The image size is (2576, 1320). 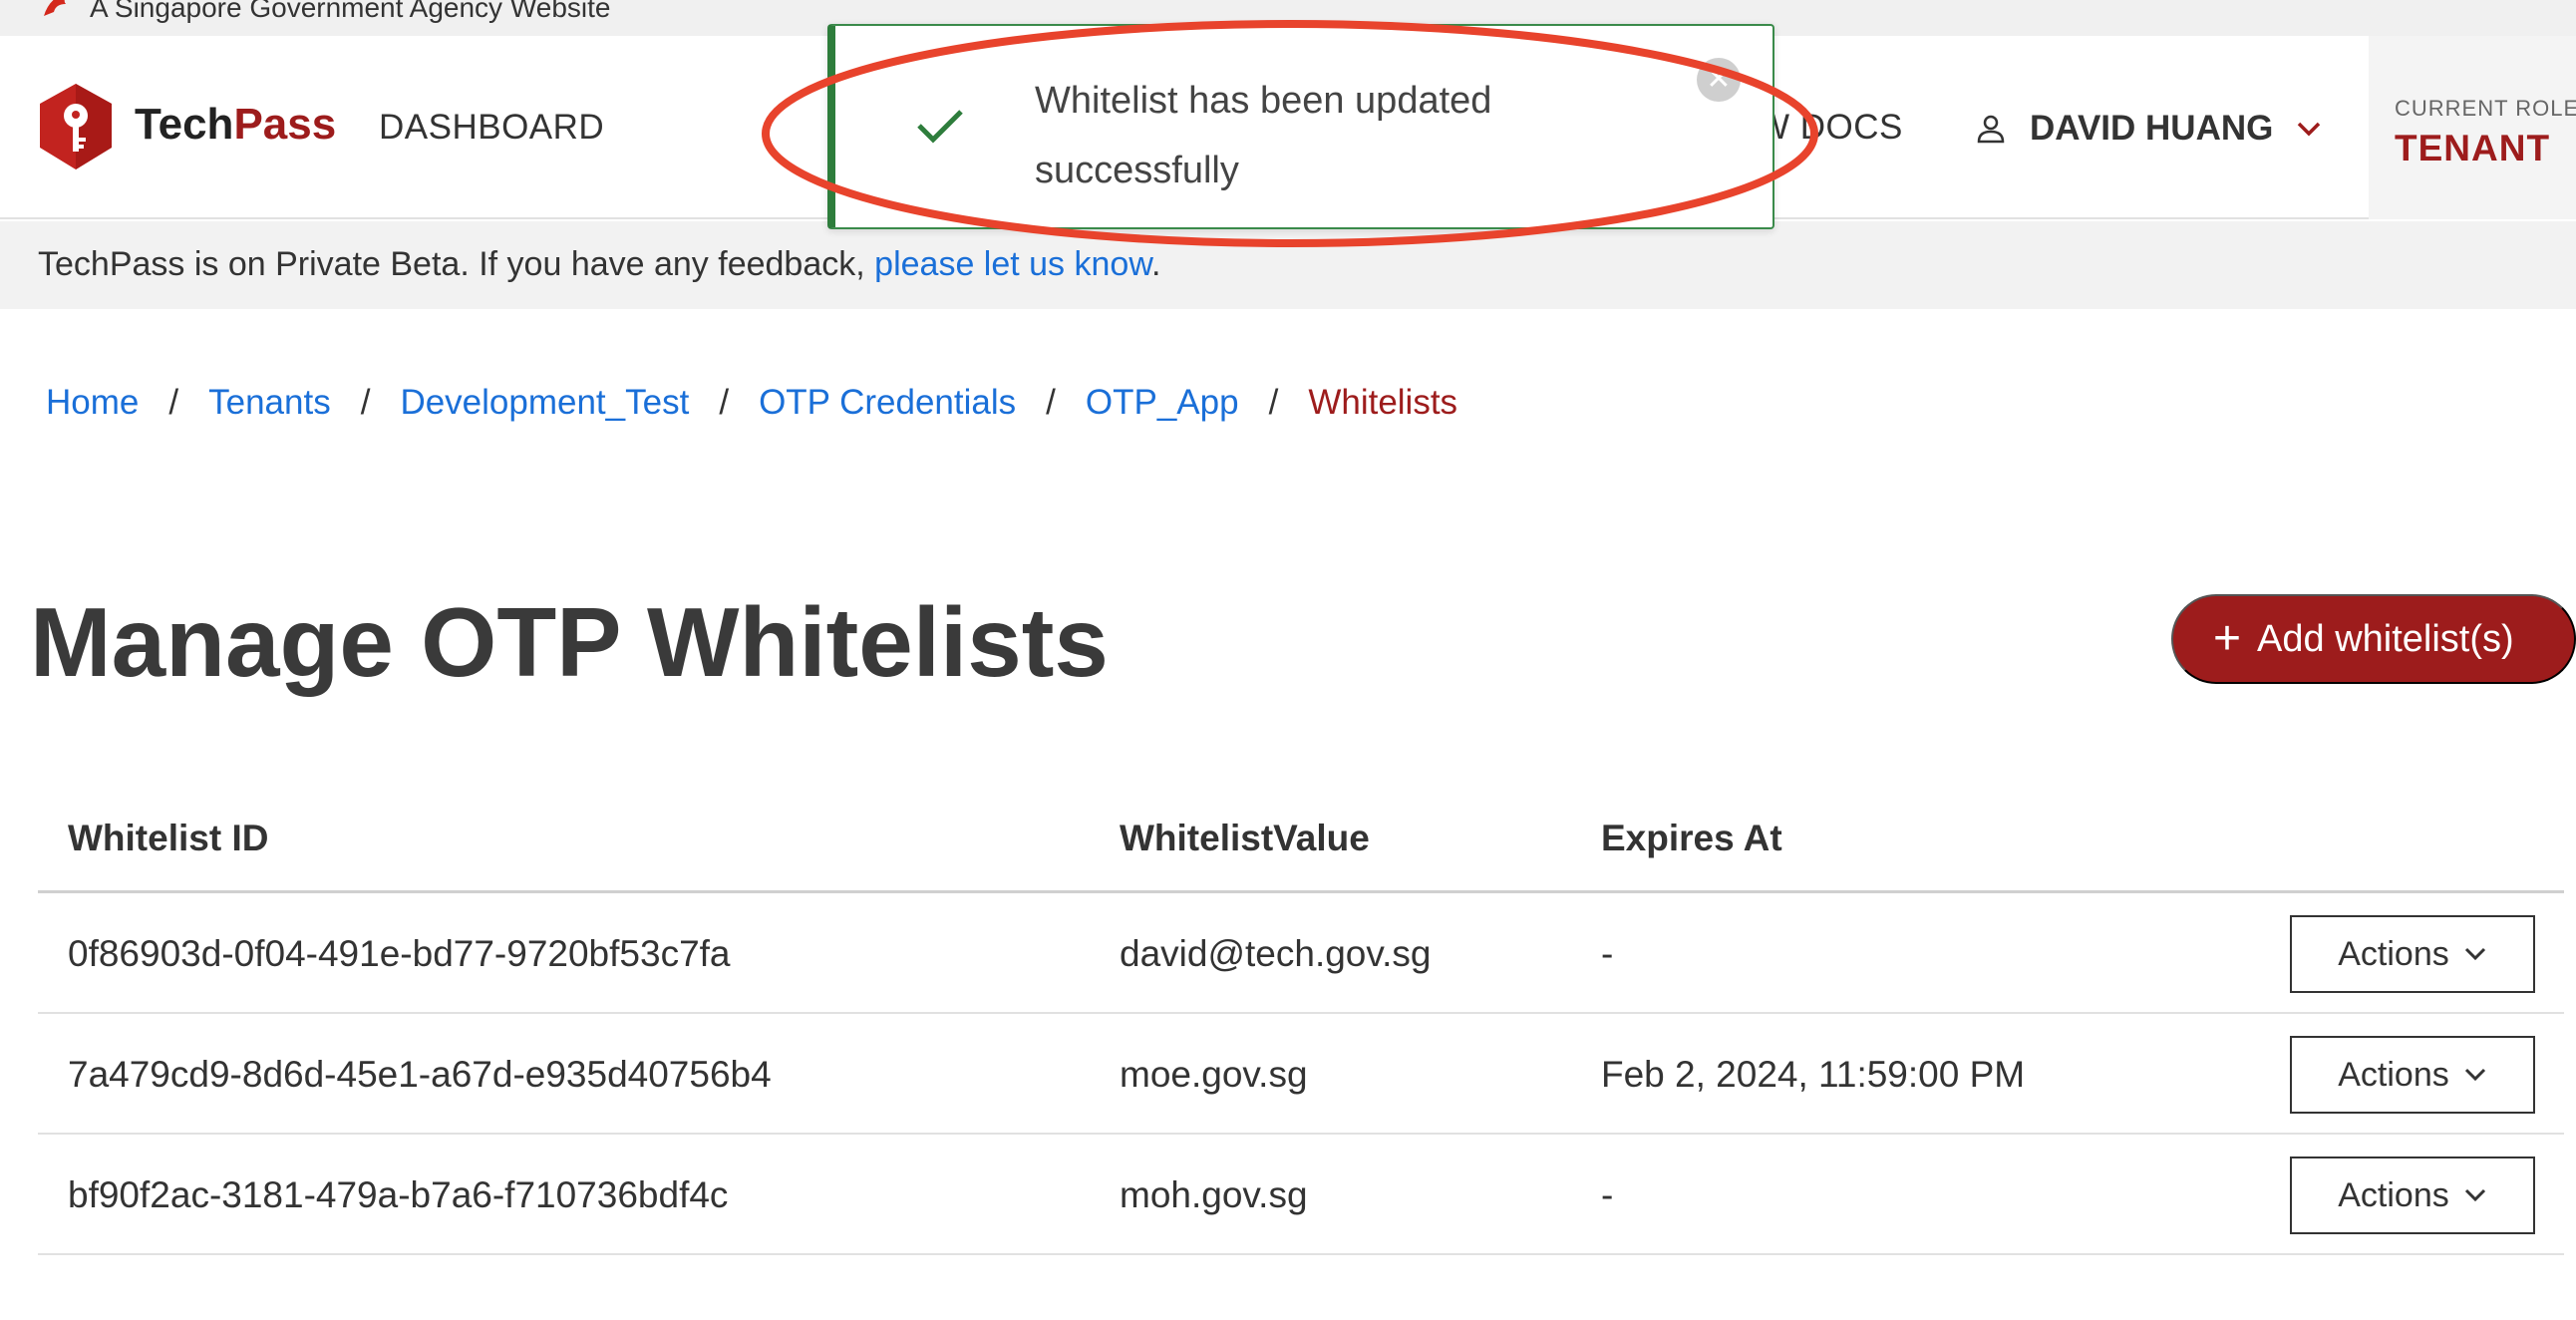 What do you see at coordinates (1245, 838) in the screenshot?
I see `column-header-value: WhitelistValue` at bounding box center [1245, 838].